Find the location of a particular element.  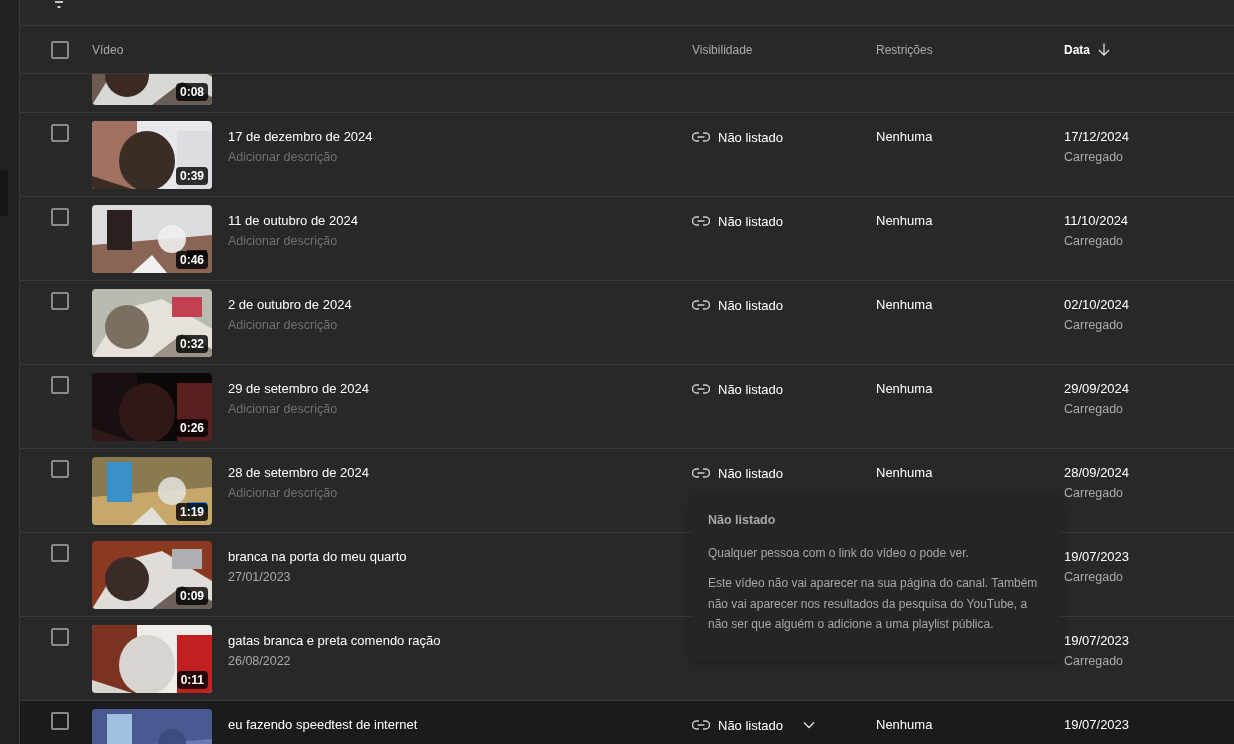

video-title: 28 de setembro de 2024 is located at coordinates (298, 473).